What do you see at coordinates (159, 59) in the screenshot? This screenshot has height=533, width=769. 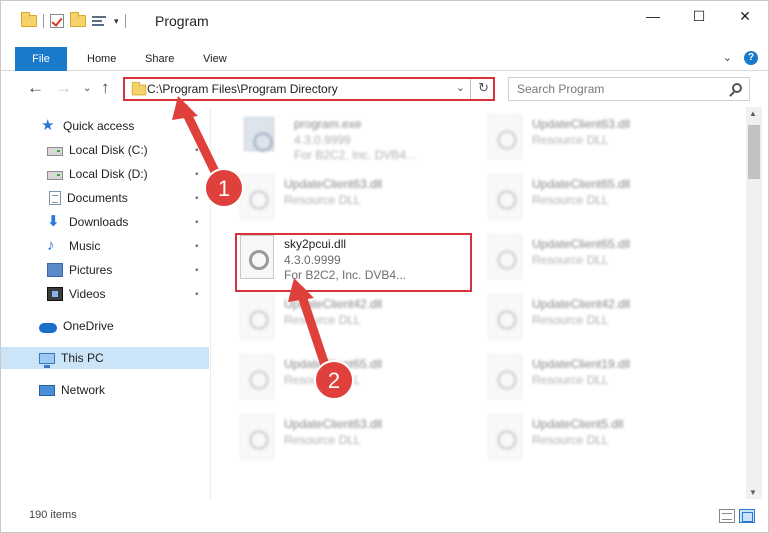 I see `tab-share: Share` at bounding box center [159, 59].